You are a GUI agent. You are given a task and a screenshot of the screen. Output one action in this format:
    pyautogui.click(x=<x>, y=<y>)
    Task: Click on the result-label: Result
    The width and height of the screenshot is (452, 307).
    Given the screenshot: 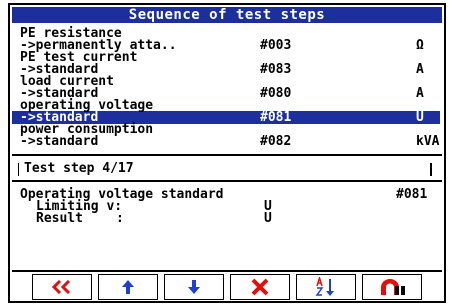 What is the action you would take?
    pyautogui.click(x=59, y=218)
    